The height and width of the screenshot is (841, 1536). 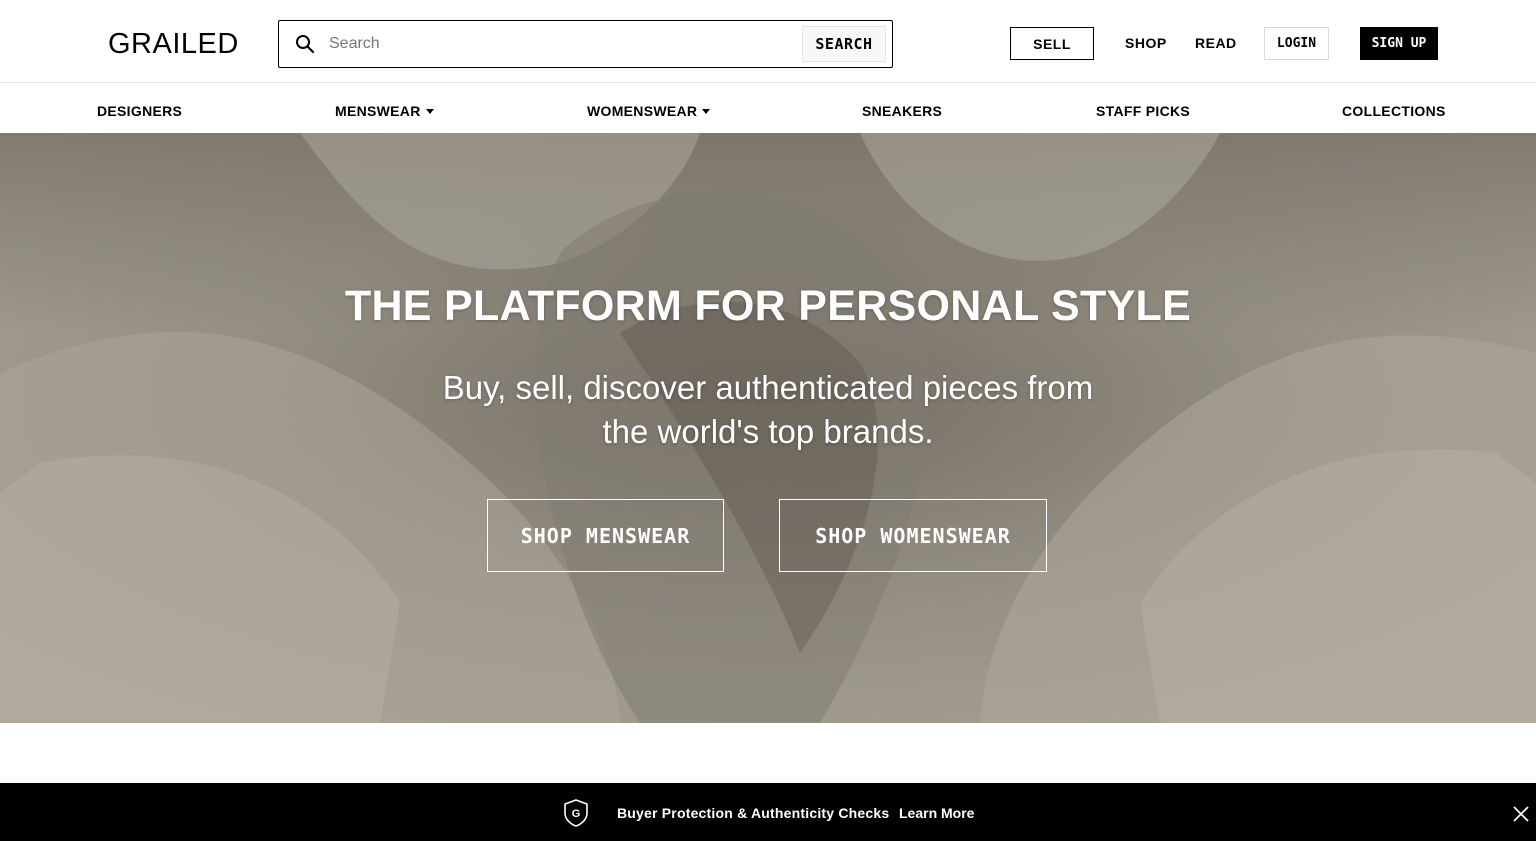 I want to click on nav-collections-label: COLLECTIONS, so click(x=1394, y=111).